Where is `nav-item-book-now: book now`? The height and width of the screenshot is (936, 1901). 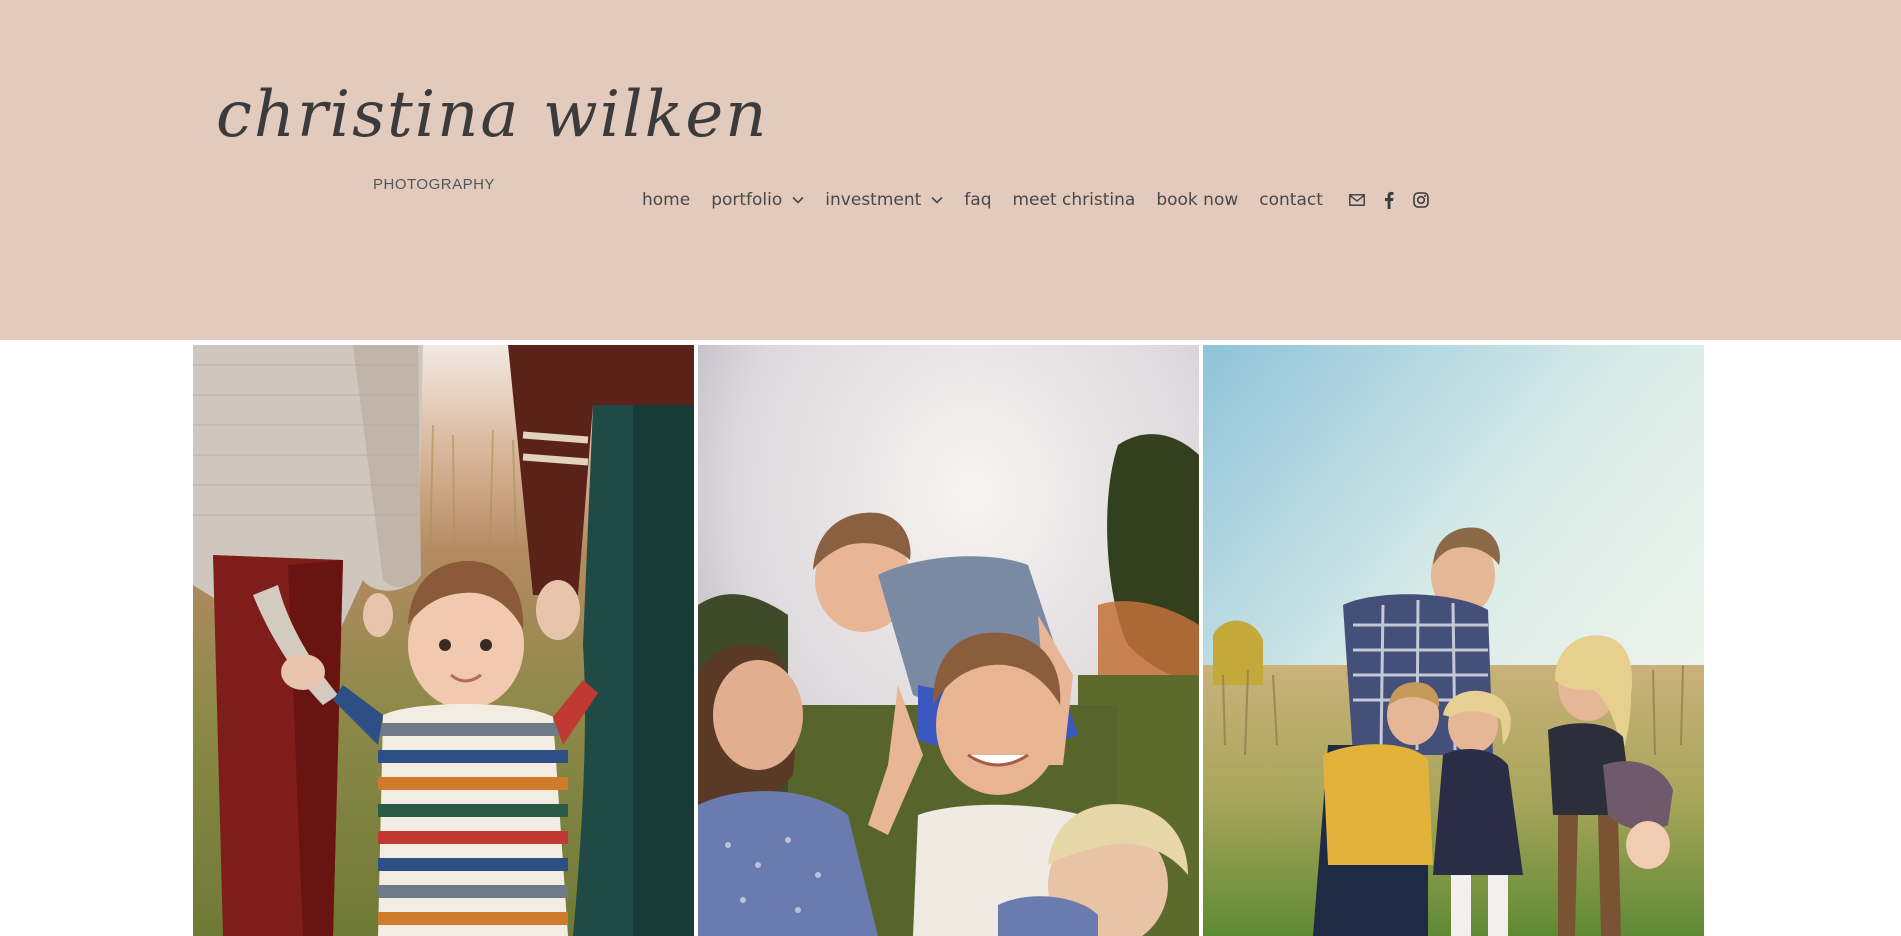 nav-item-book-now: book now is located at coordinates (1197, 200).